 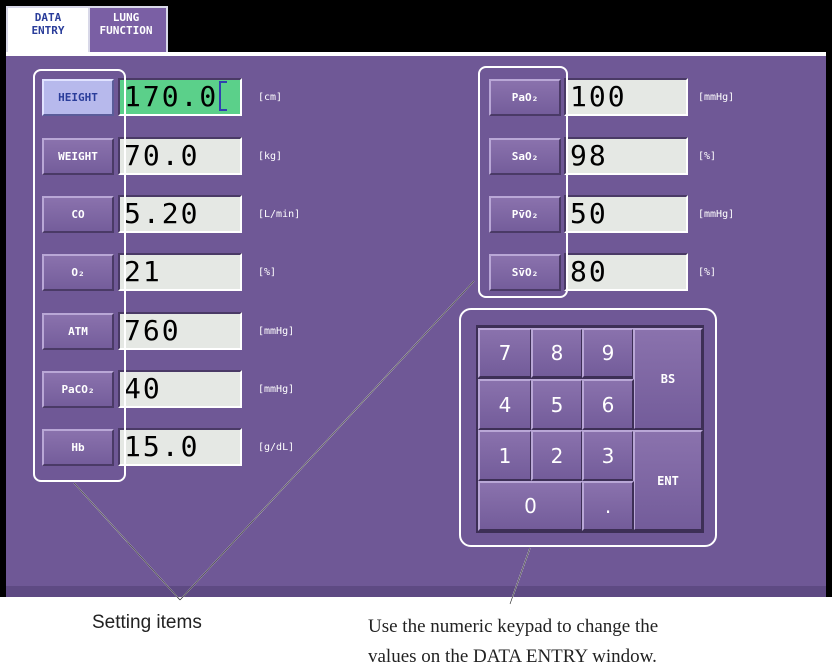 I want to click on o2-field: 21, so click(x=180, y=272).